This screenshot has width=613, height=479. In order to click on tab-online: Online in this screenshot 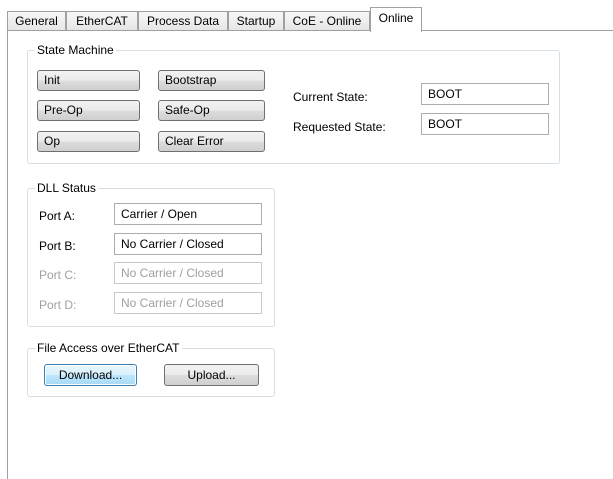, I will do `click(396, 19)`.